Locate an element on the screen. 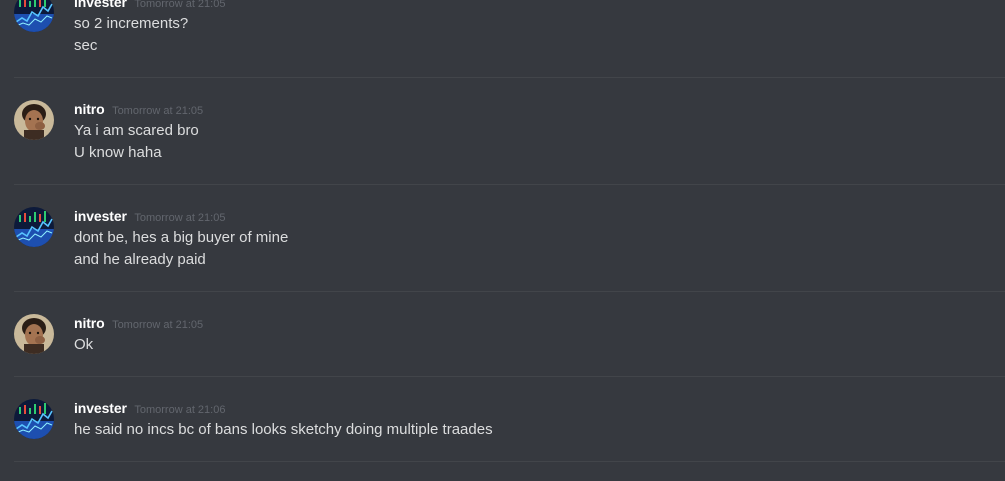 The height and width of the screenshot is (481, 1005). message-text: Ya i am scared bro is located at coordinates (136, 130).